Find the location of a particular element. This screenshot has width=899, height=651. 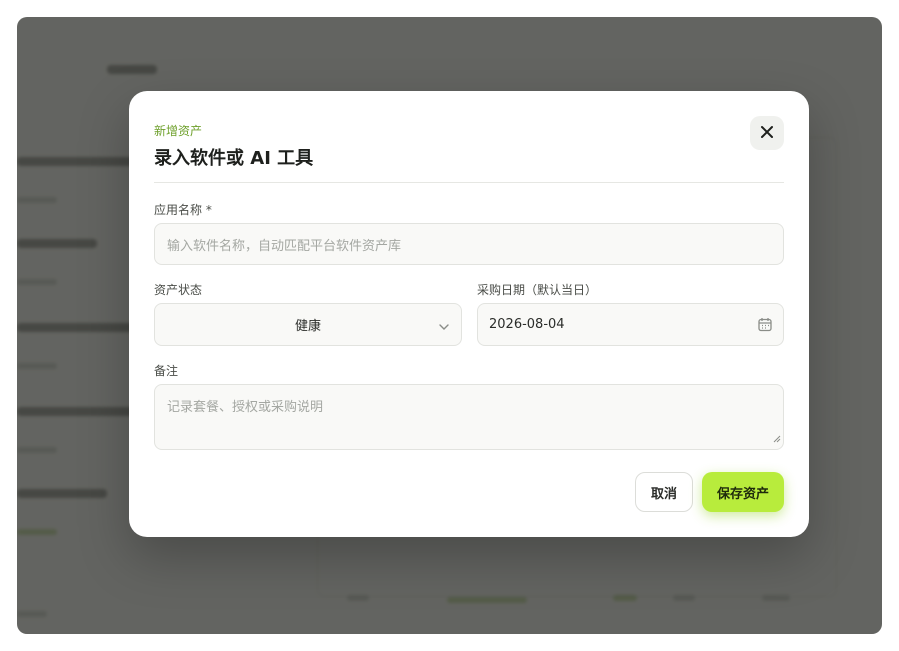

cancel-button: 取消 is located at coordinates (664, 492).